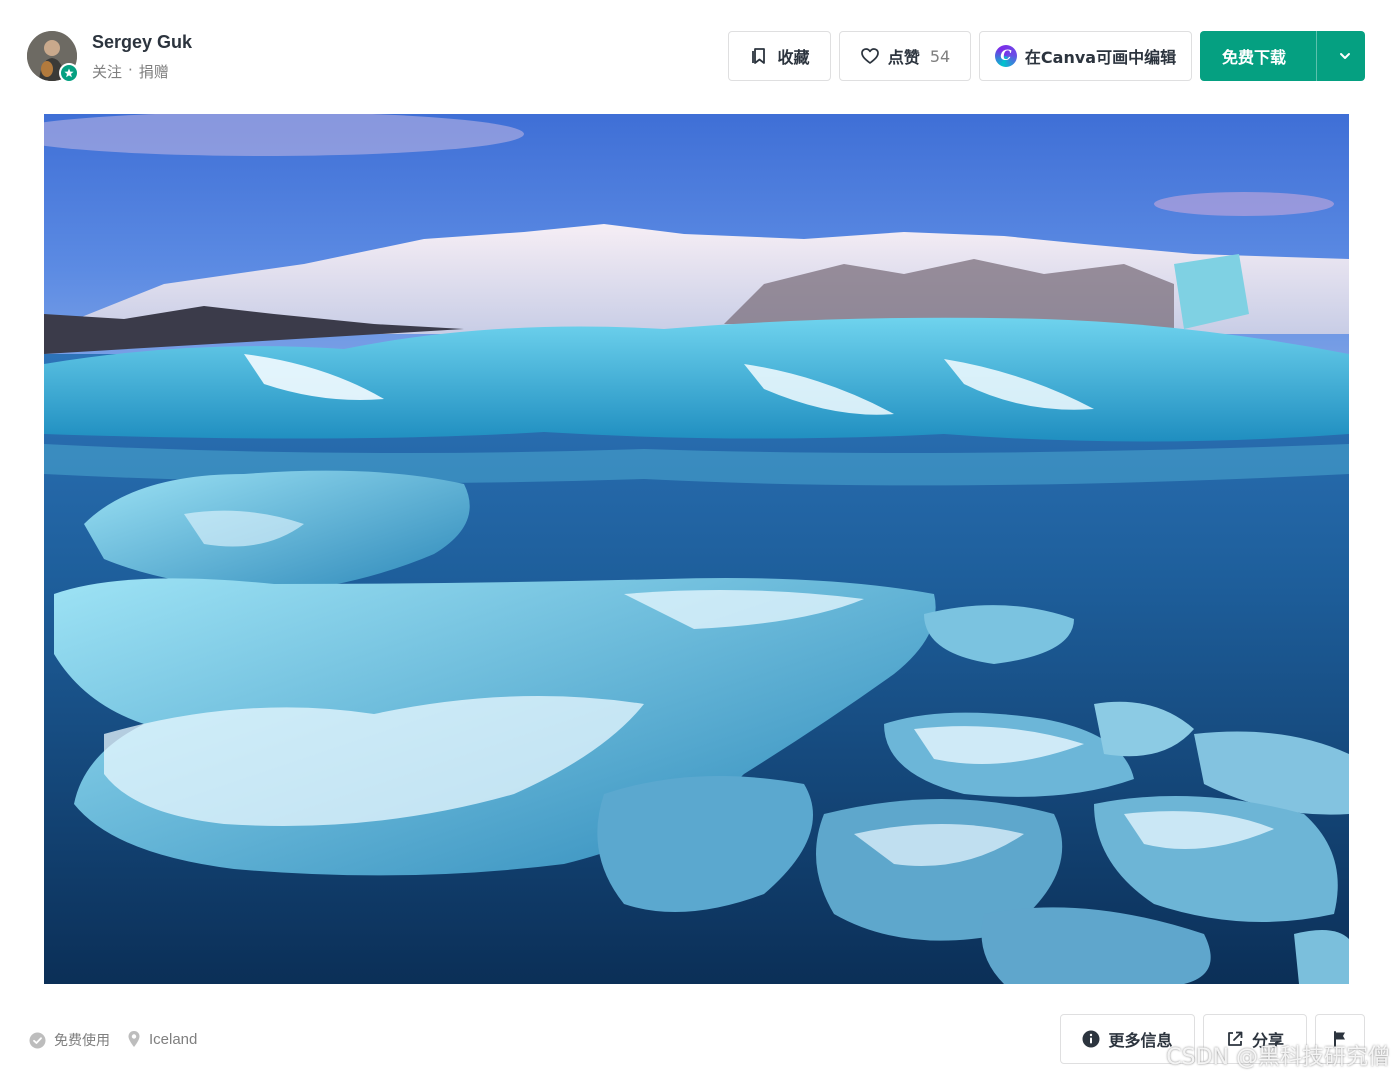 The height and width of the screenshot is (1079, 1394). Describe the element at coordinates (1091, 1039) in the screenshot. I see `info-icon` at that location.